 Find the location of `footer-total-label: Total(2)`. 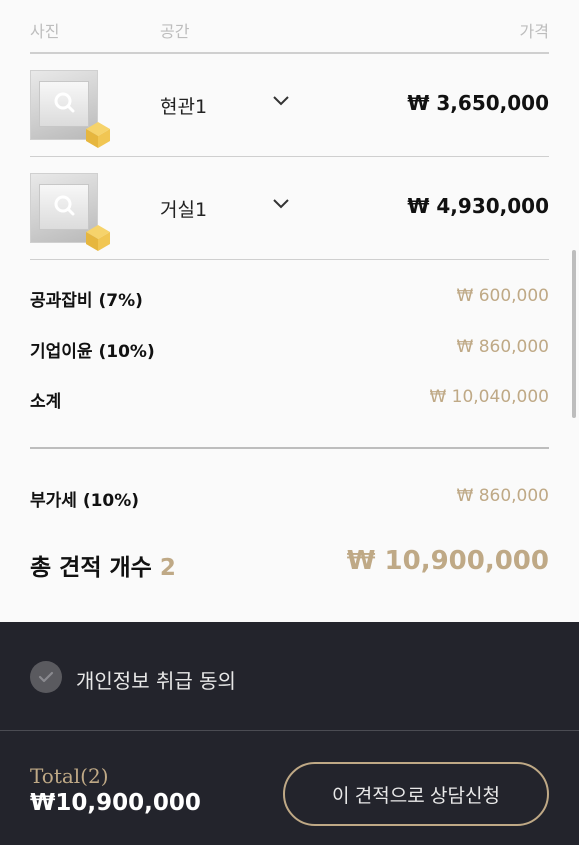

footer-total-label: Total(2) is located at coordinates (69, 776).